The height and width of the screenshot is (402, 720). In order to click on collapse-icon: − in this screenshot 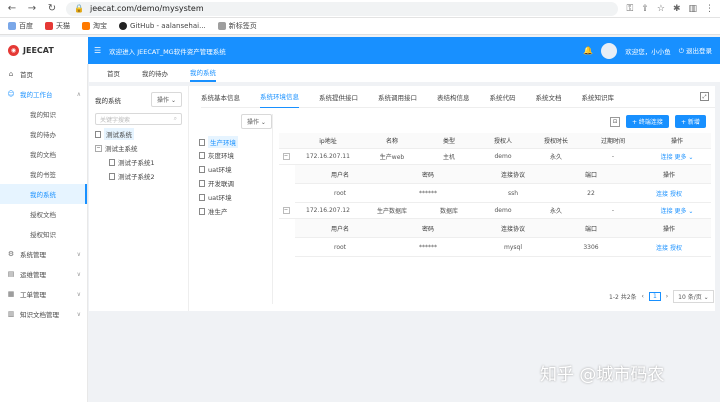, I will do `click(98, 148)`.